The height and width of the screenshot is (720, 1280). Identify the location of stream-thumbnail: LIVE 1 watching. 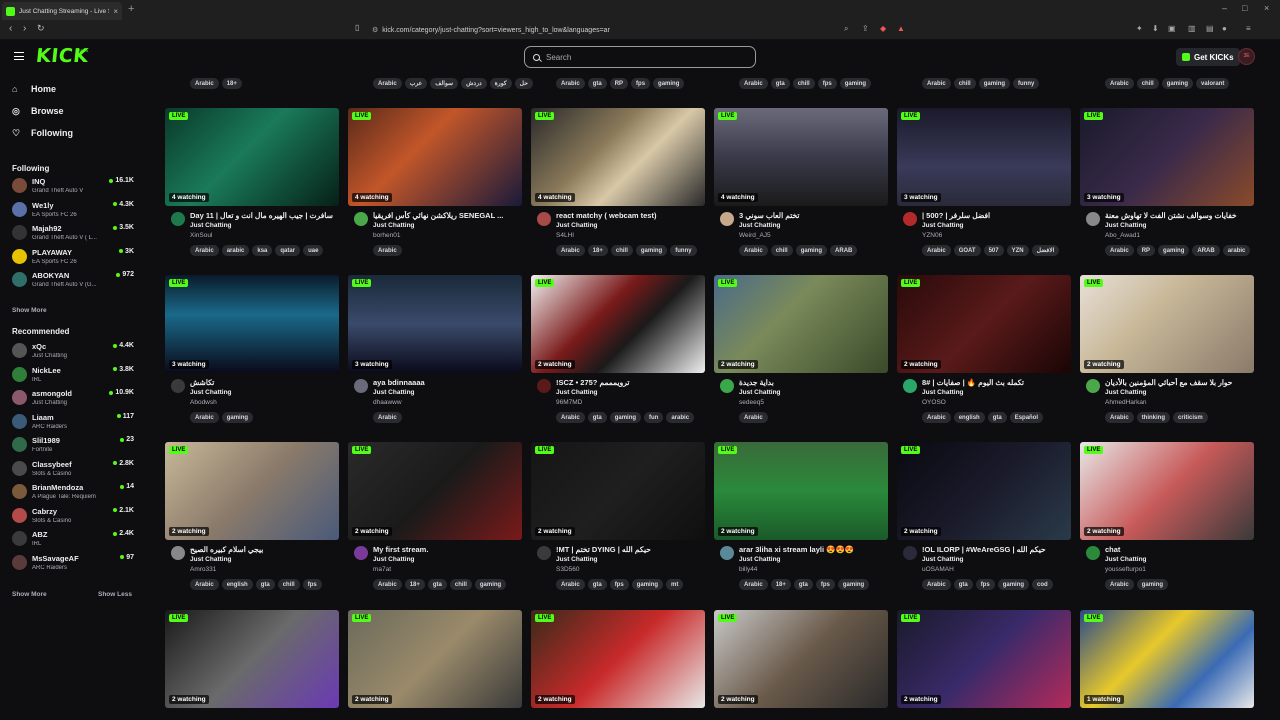
(1167, 659).